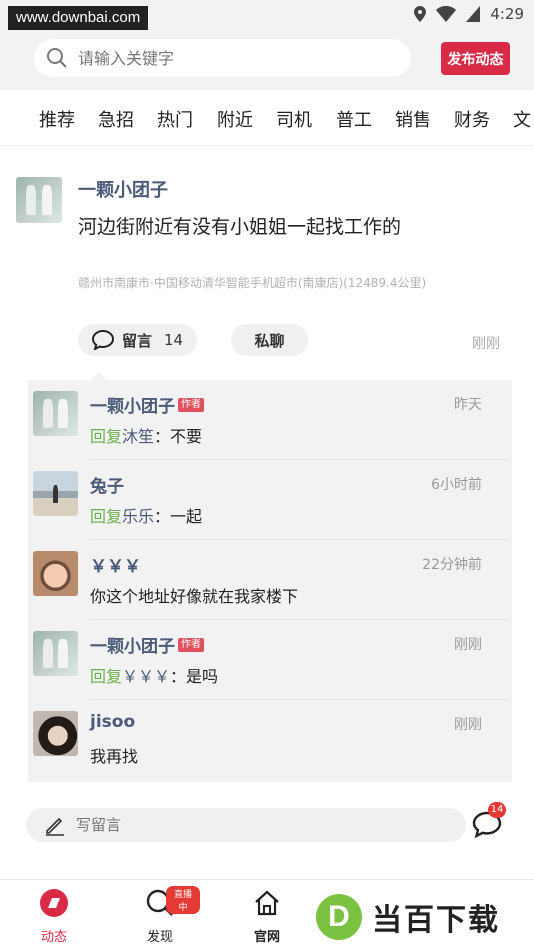 The image size is (534, 949). Describe the element at coordinates (173, 825) in the screenshot. I see `comment-input` at that location.